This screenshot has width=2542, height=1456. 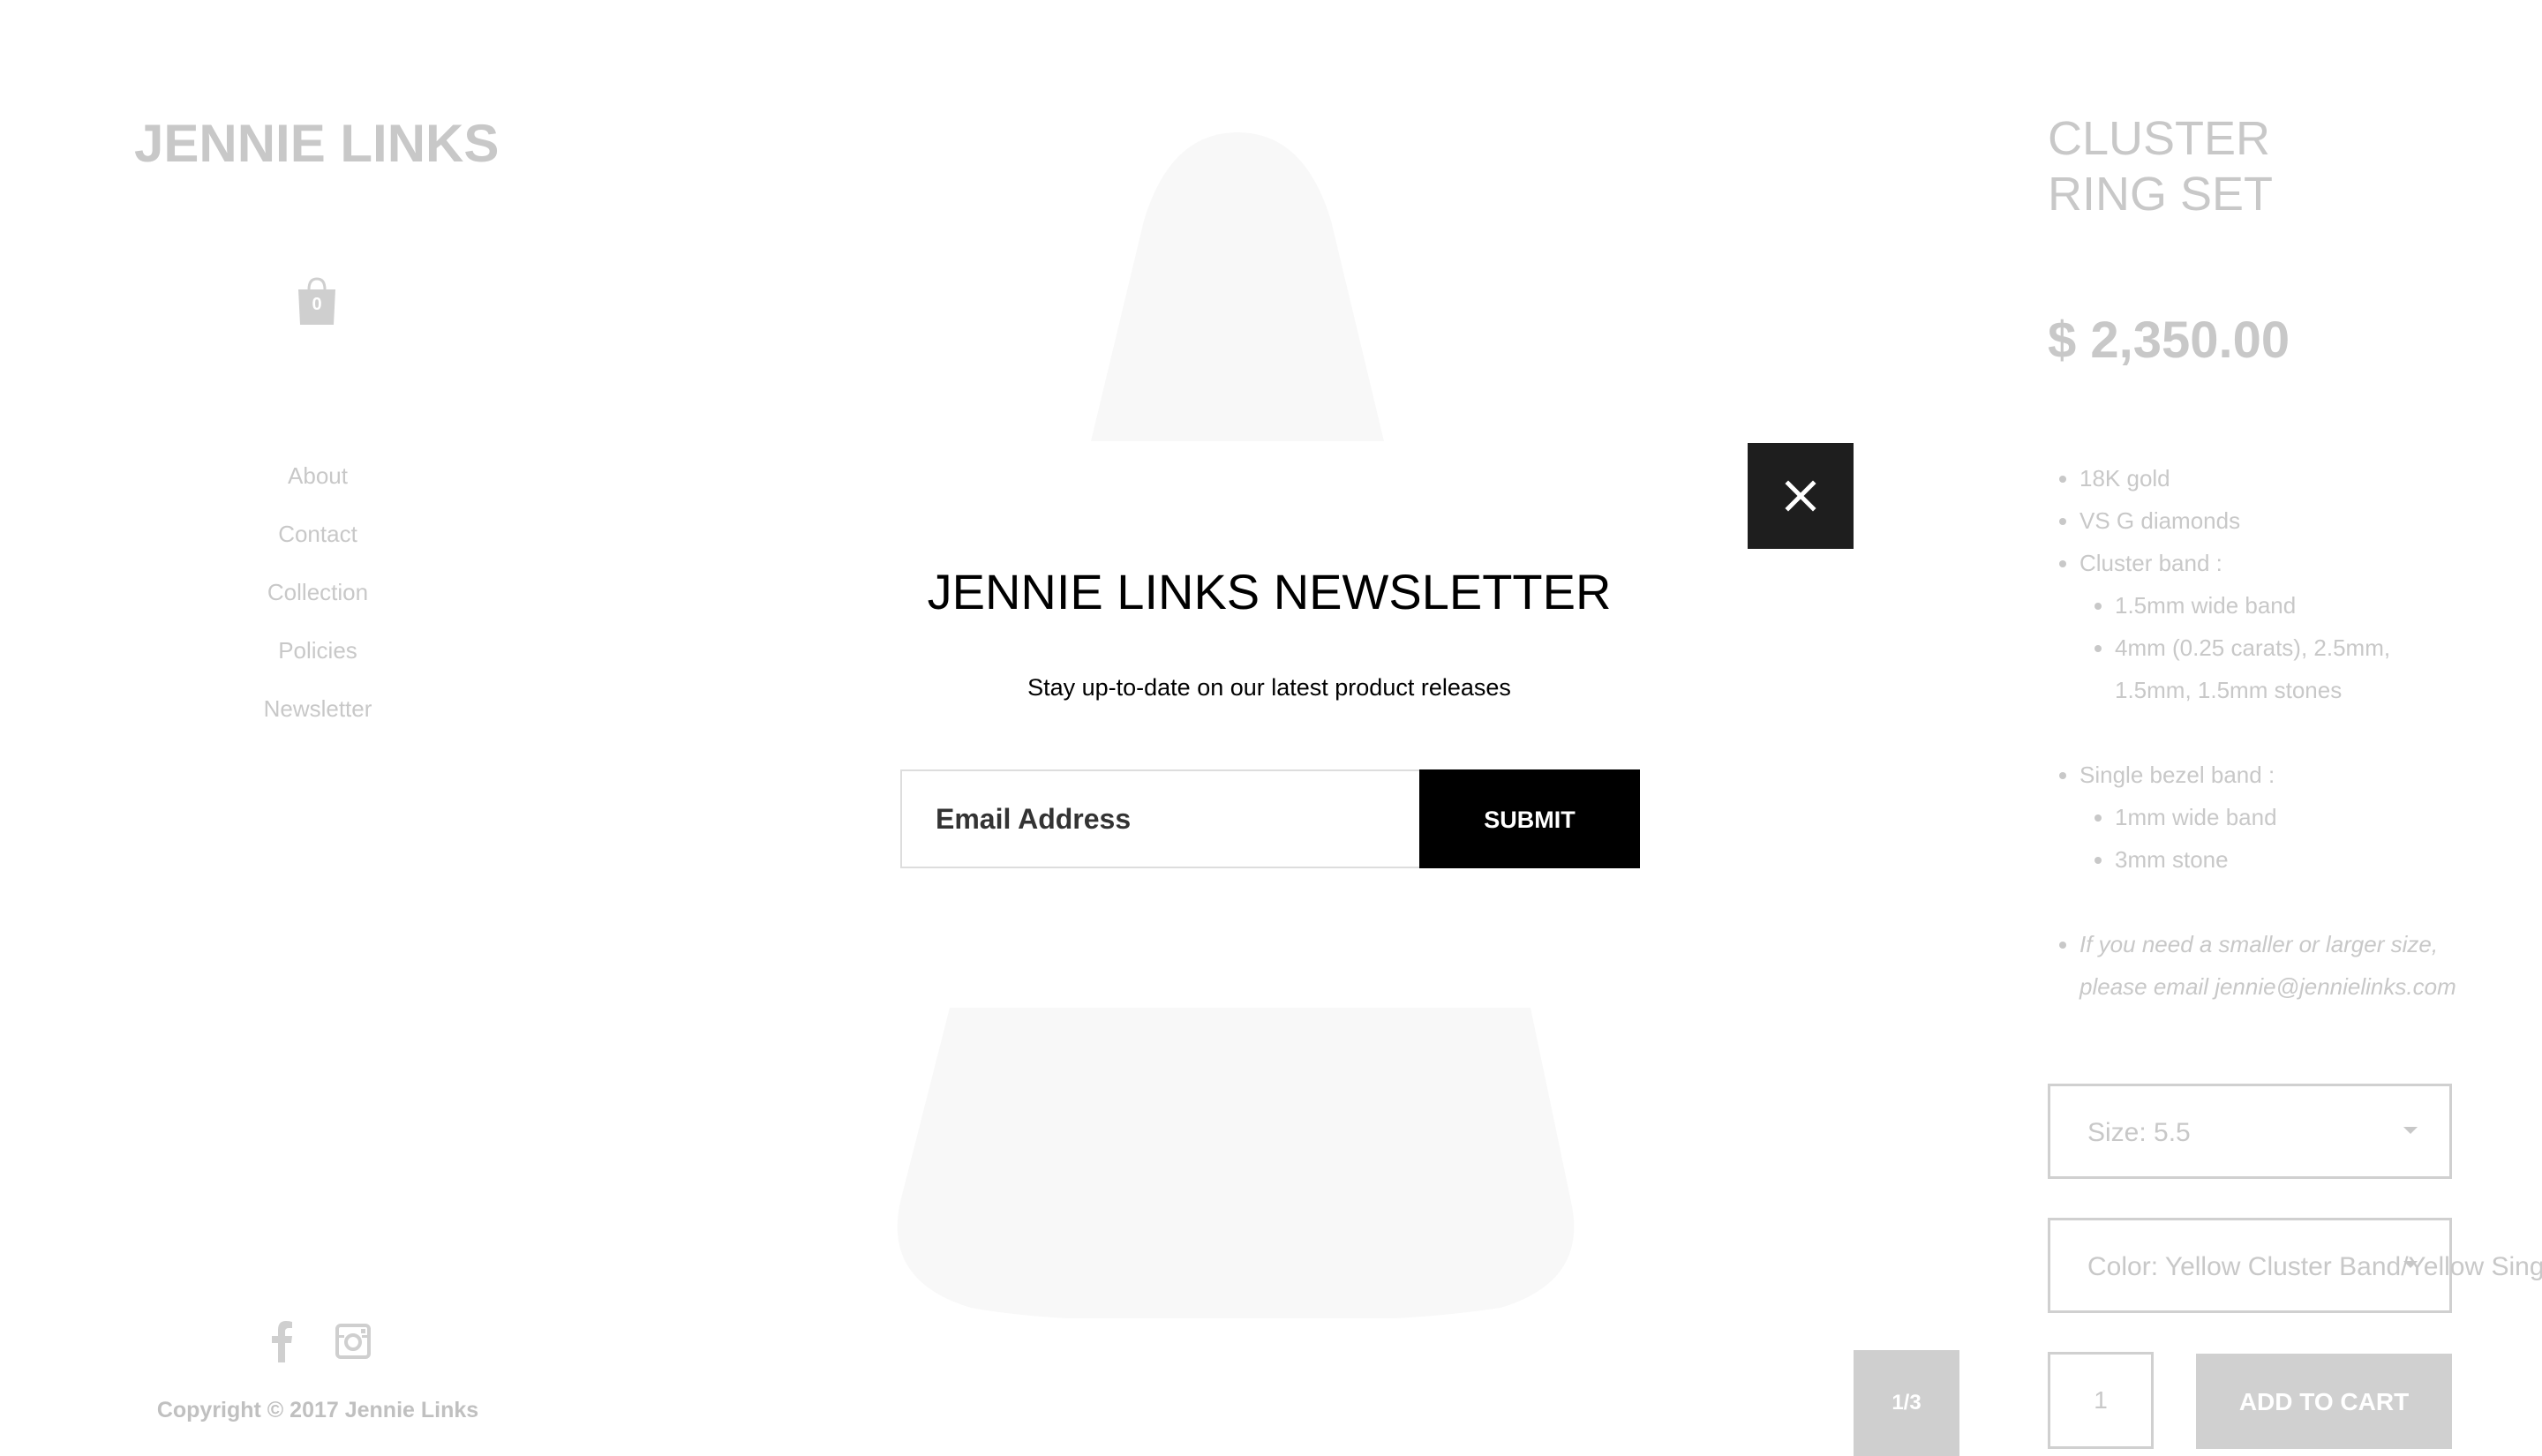 What do you see at coordinates (1161, 818) in the screenshot?
I see `email-field` at bounding box center [1161, 818].